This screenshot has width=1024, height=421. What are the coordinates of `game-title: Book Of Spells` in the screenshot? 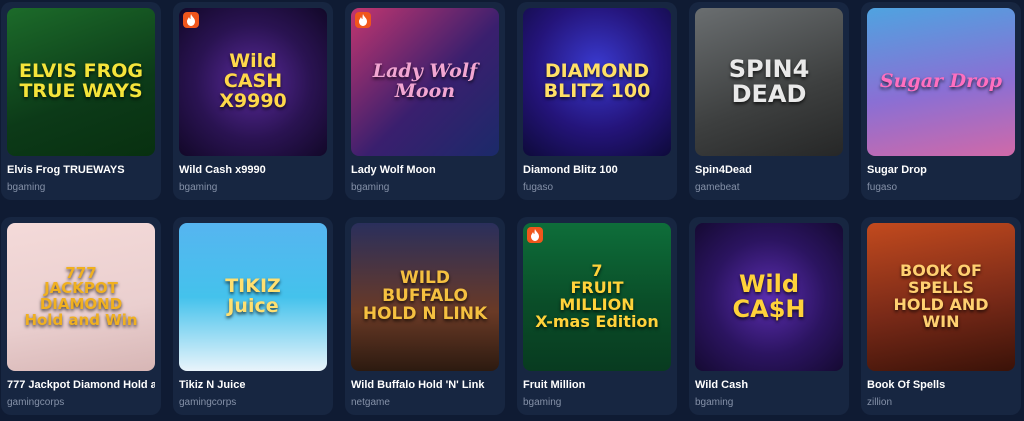 It's located at (941, 385).